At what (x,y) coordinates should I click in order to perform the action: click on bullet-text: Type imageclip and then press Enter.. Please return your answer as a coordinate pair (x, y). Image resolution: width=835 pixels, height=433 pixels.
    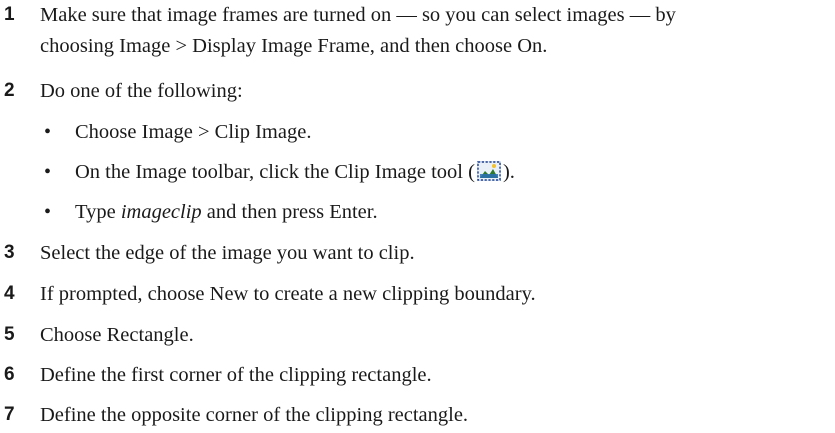
    Looking at the image, I should click on (226, 212).